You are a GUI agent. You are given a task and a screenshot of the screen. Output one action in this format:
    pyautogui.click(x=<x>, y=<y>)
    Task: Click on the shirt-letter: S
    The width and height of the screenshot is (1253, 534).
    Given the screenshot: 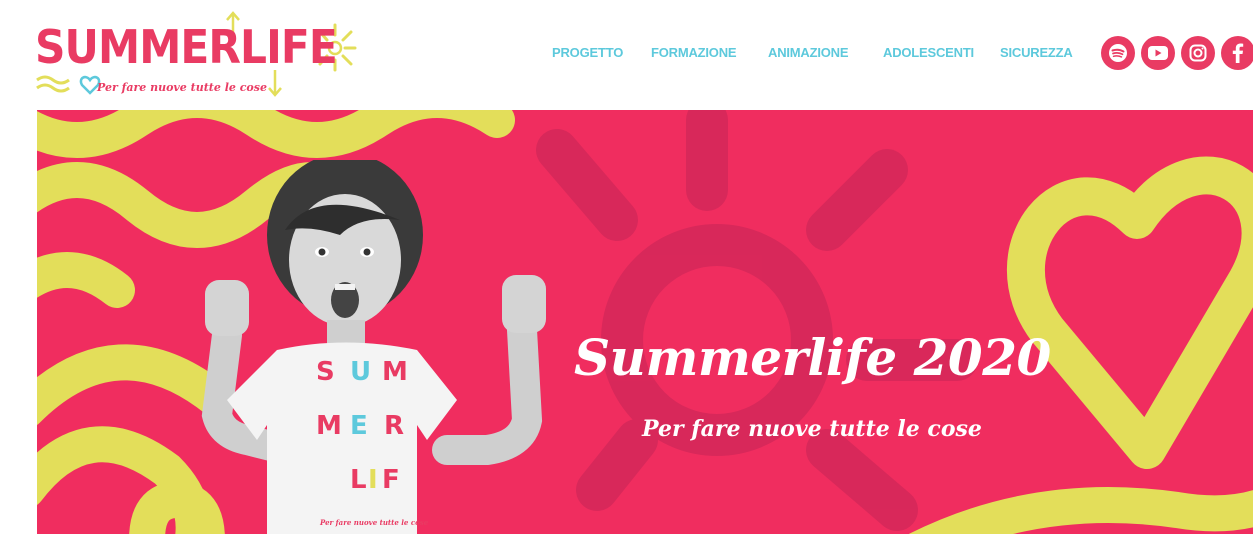 What is the action you would take?
    pyautogui.click(x=325, y=372)
    